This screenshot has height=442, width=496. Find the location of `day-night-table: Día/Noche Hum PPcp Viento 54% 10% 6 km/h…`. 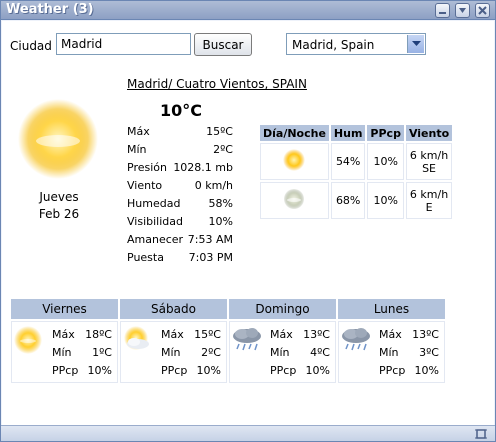

day-night-table: Día/Noche Hum PPcp Viento 54% 10% 6 km/h… is located at coordinates (356, 172).